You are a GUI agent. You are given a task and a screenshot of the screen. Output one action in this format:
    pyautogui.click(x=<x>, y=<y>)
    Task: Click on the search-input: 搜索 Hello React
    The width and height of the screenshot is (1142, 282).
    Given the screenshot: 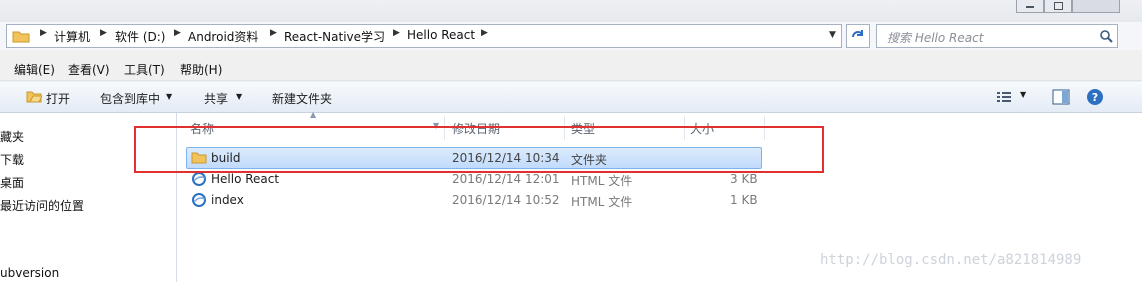 What is the action you would take?
    pyautogui.click(x=997, y=36)
    